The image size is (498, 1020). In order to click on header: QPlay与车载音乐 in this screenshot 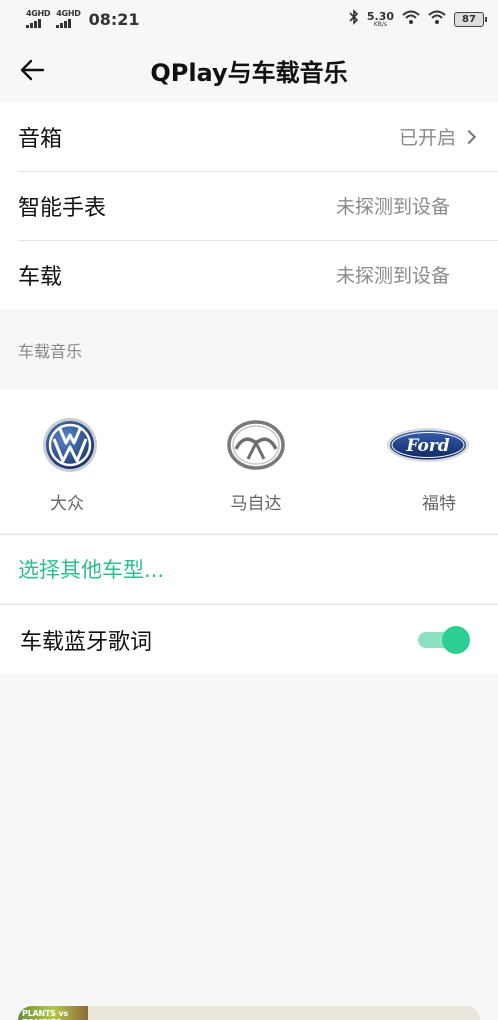, I will do `click(249, 70)`.